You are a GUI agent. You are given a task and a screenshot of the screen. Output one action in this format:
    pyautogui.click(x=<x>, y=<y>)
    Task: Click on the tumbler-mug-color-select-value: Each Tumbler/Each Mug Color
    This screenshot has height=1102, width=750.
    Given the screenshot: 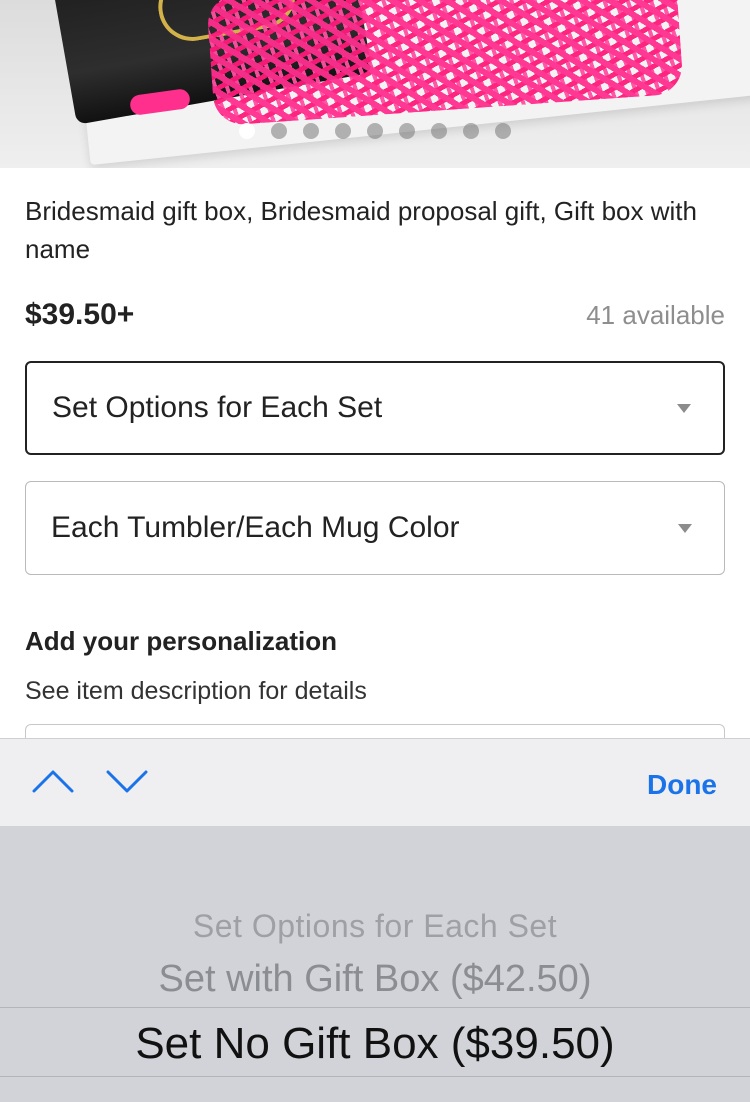 What is the action you would take?
    pyautogui.click(x=255, y=527)
    